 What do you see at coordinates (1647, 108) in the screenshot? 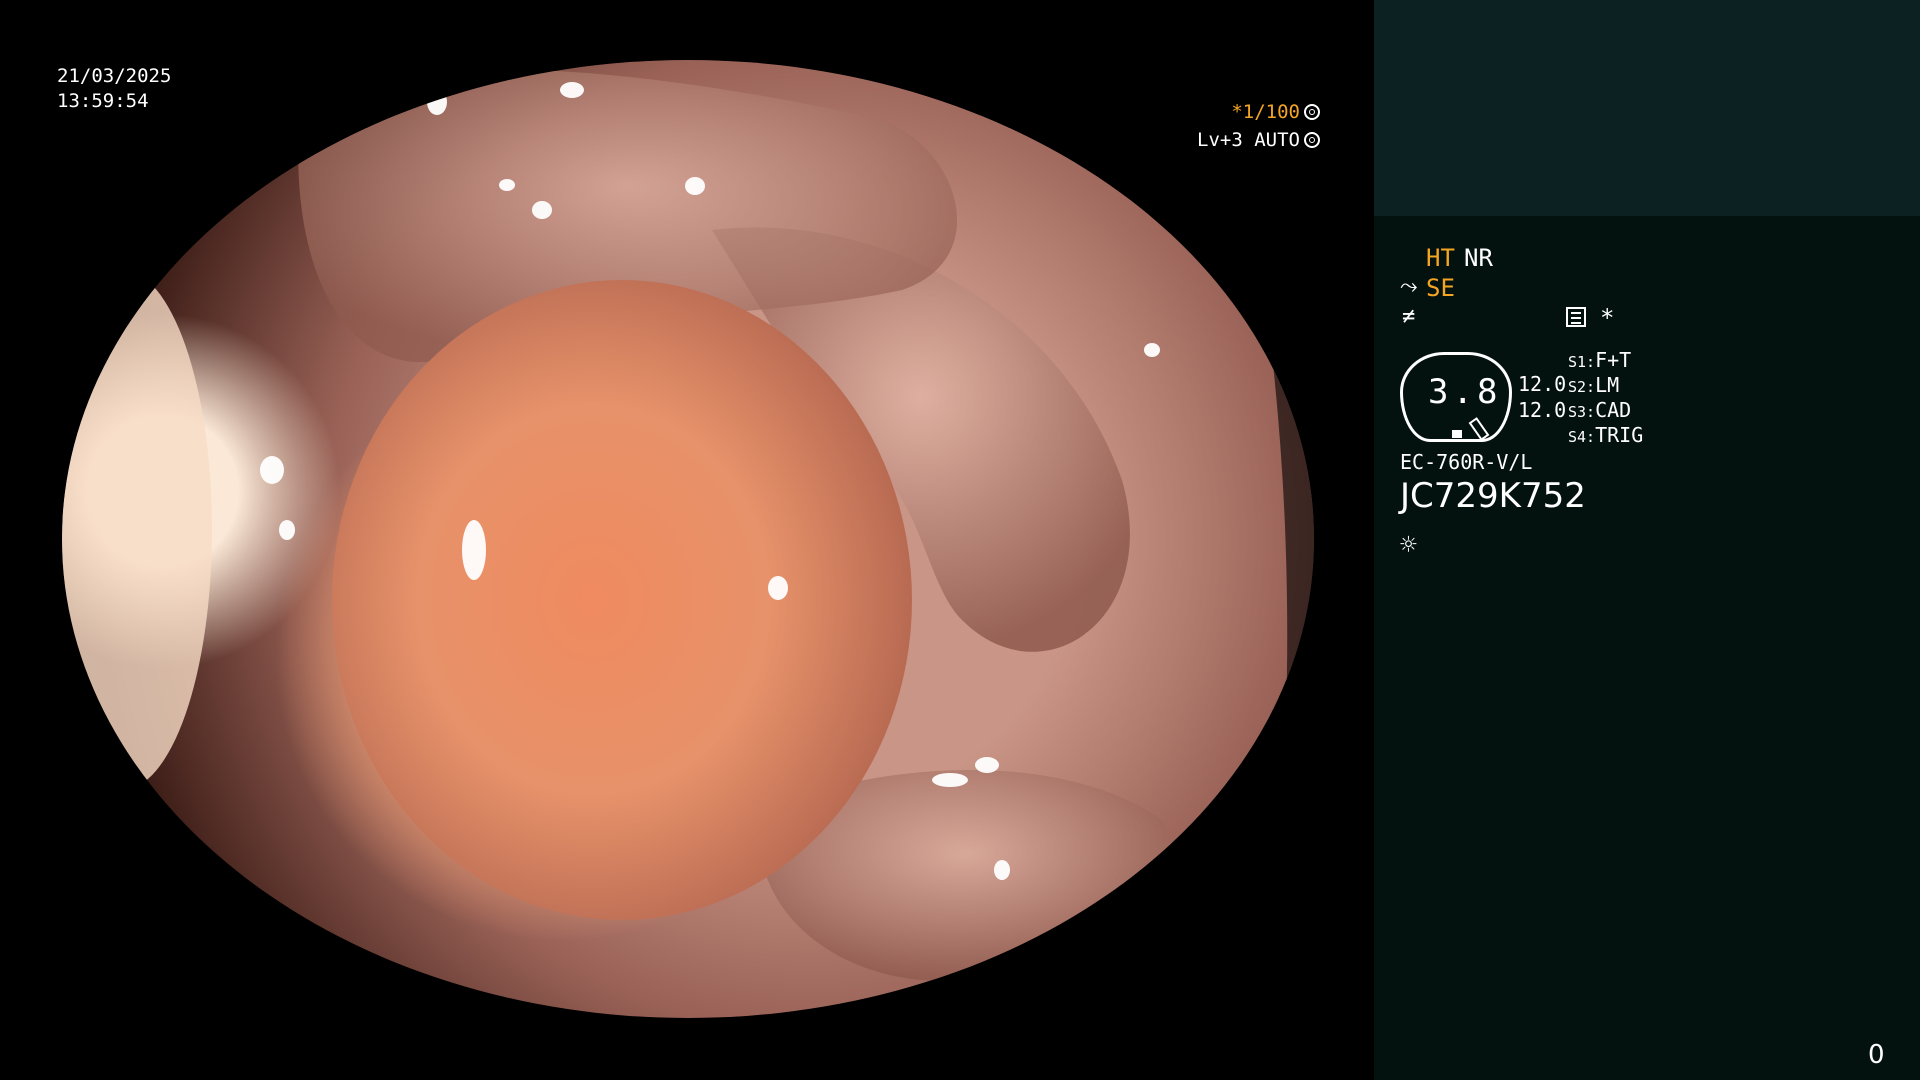
I see `side-panel-header` at bounding box center [1647, 108].